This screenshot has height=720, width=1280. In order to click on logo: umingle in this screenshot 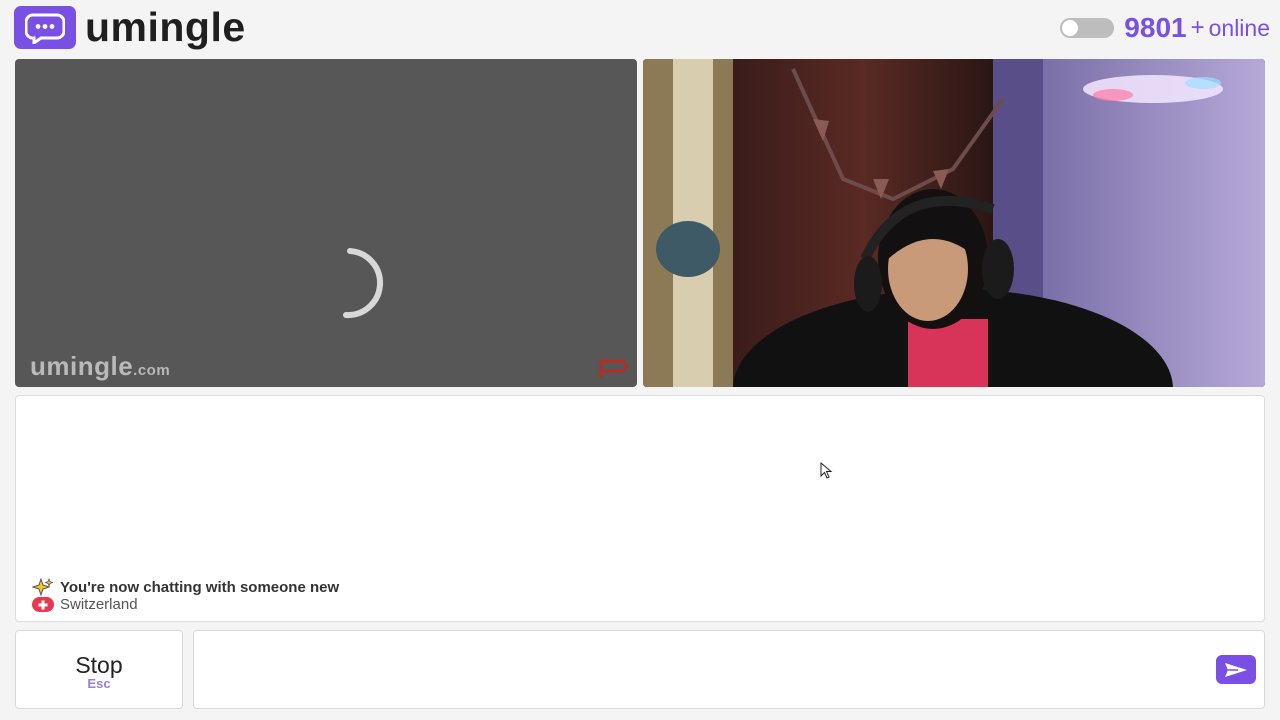, I will do `click(130, 27)`.